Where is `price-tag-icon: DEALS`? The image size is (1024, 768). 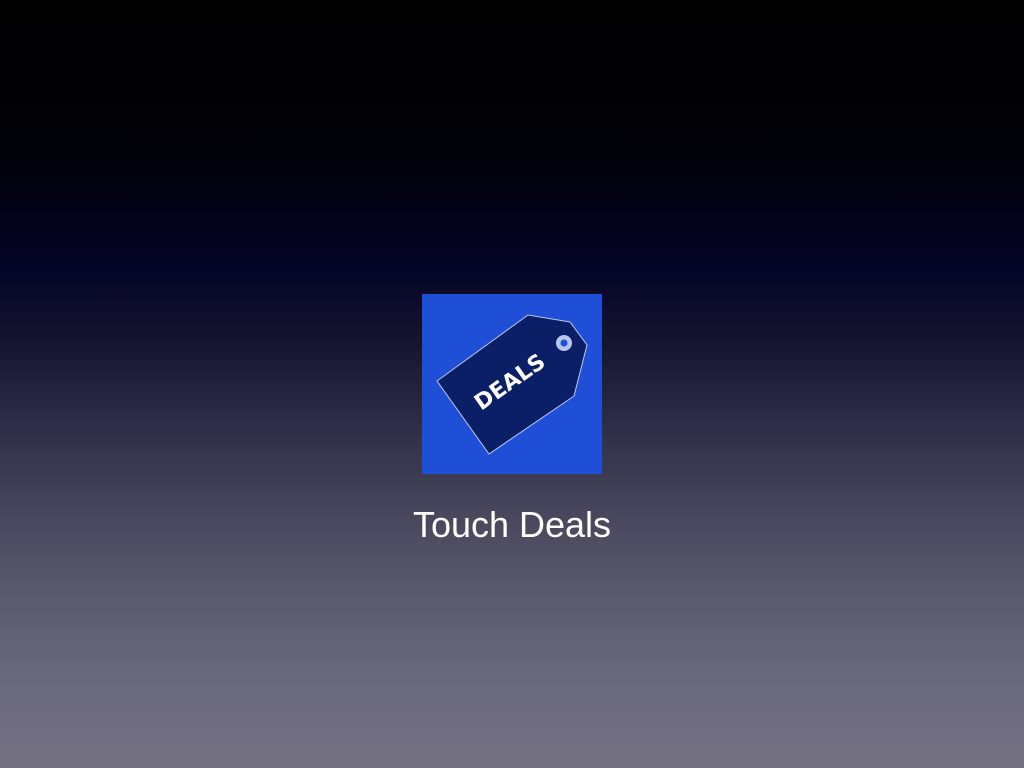
price-tag-icon: DEALS is located at coordinates (512, 384).